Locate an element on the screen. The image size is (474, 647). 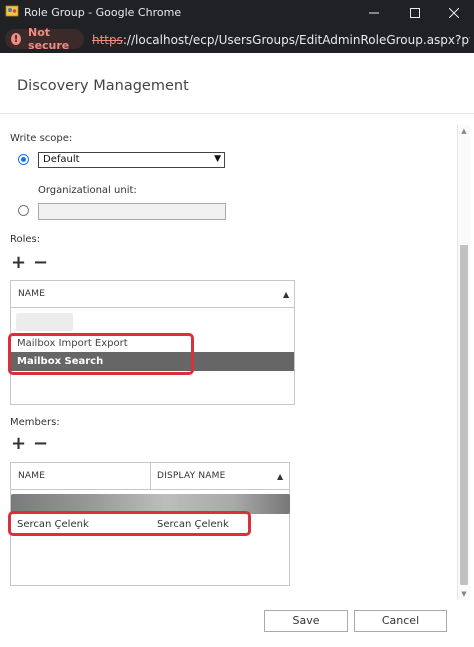
minimize-icon is located at coordinates (374, 12).